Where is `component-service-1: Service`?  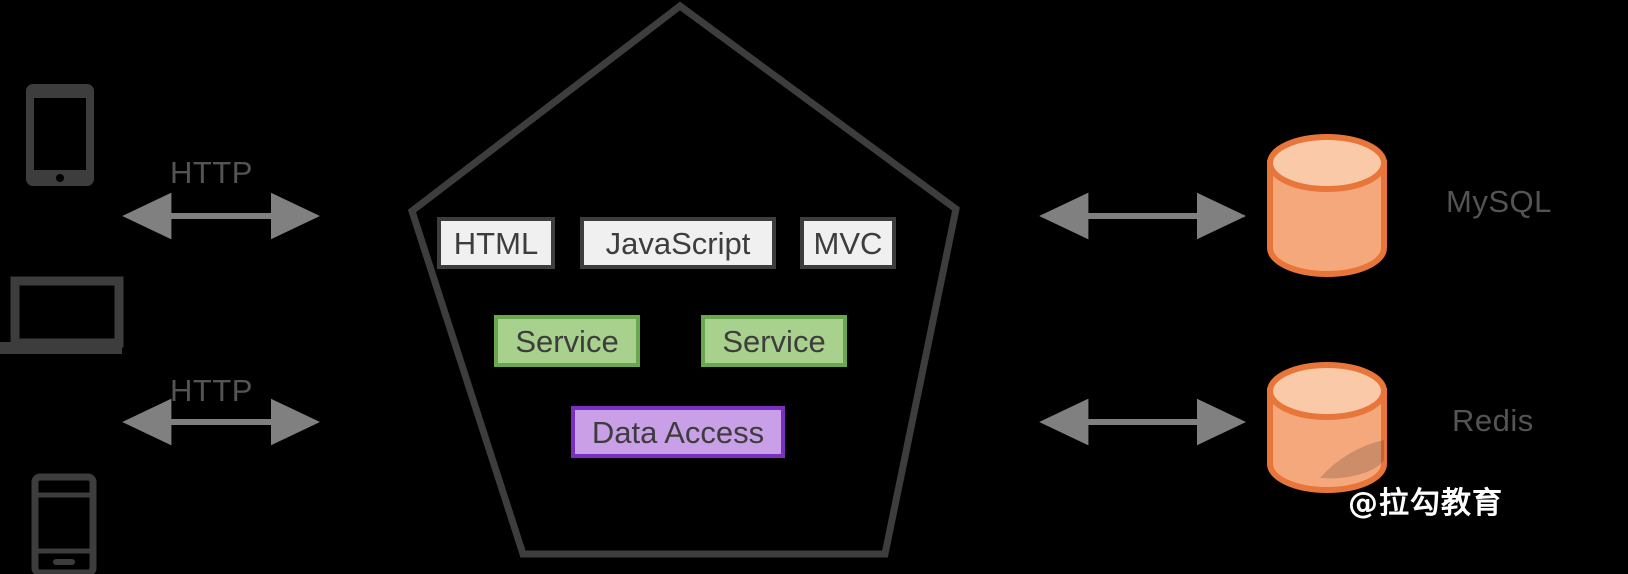 component-service-1: Service is located at coordinates (567, 341).